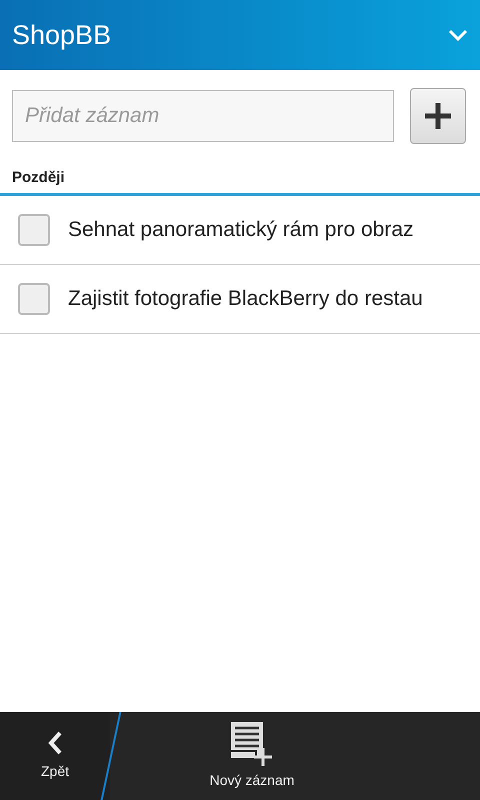 The height and width of the screenshot is (800, 480). What do you see at coordinates (458, 35) in the screenshot?
I see `chevron-down-icon` at bounding box center [458, 35].